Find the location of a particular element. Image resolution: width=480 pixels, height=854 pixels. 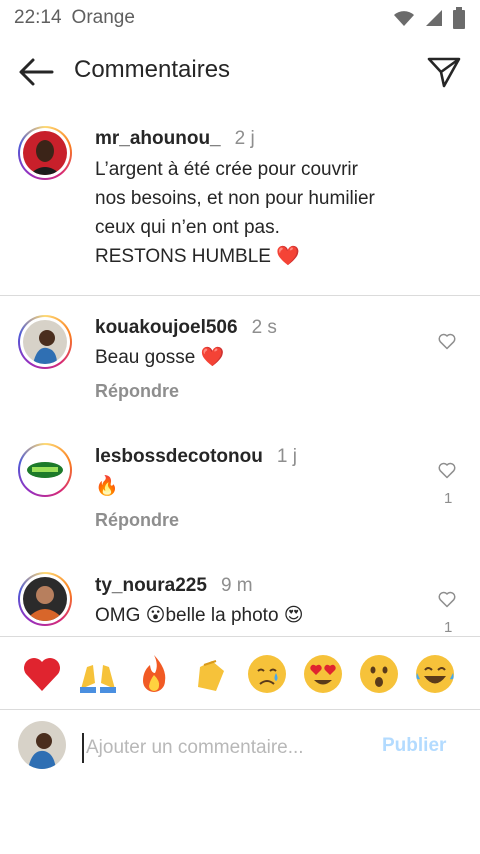

comment-time: 1 j is located at coordinates (286, 456).